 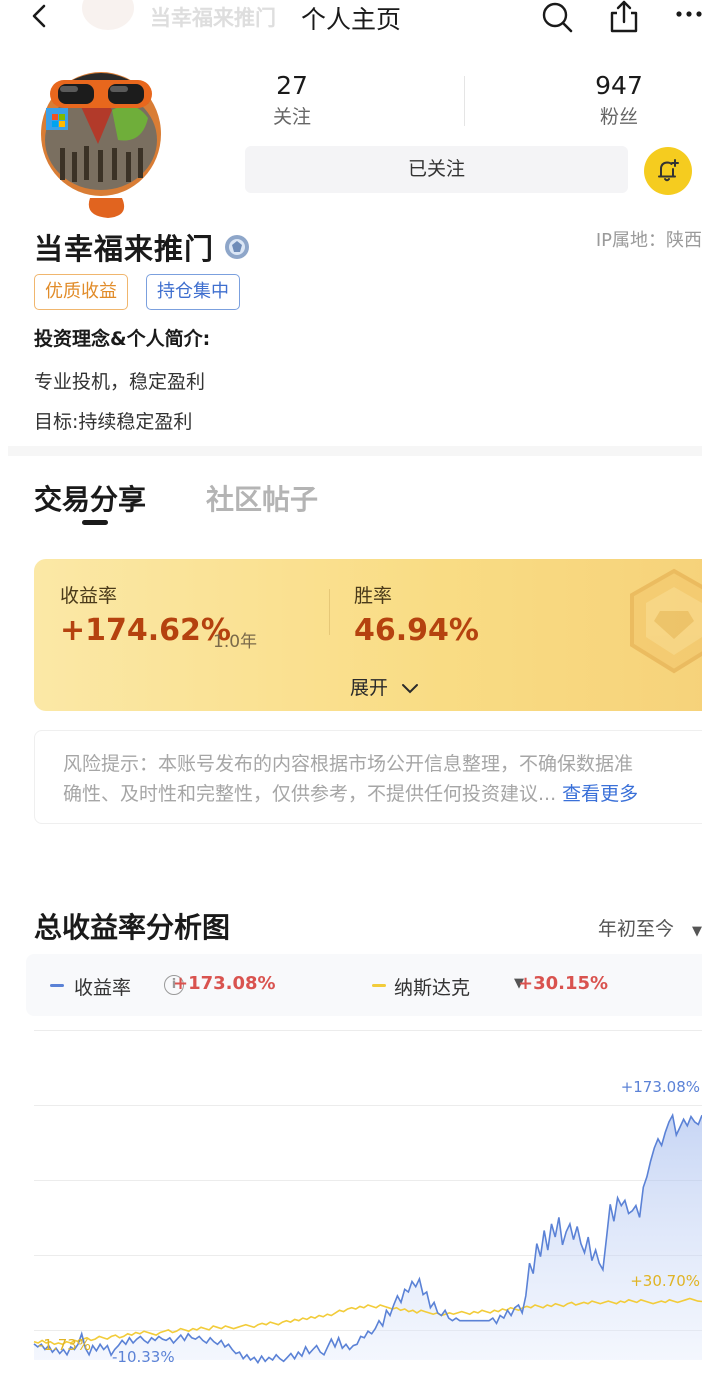 What do you see at coordinates (113, 422) in the screenshot?
I see `bio-line: 目标:持续稳定盈利` at bounding box center [113, 422].